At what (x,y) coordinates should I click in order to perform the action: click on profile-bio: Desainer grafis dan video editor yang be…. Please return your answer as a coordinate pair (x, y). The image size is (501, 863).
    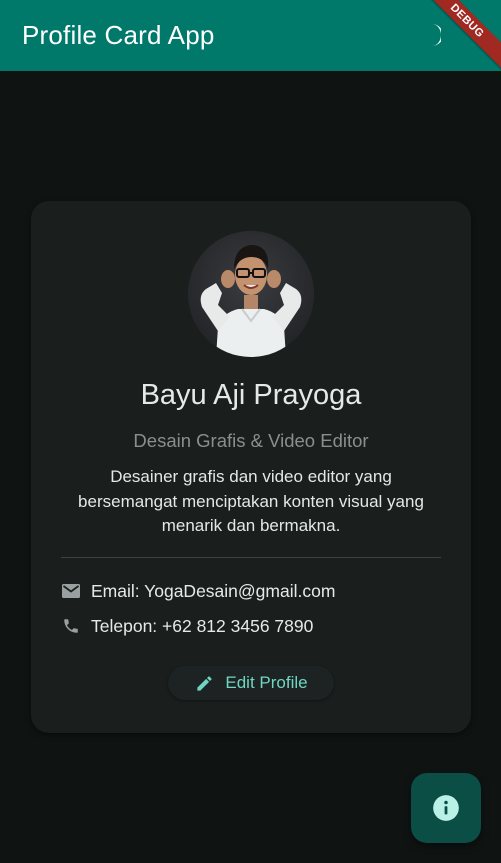
    Looking at the image, I should click on (251, 501).